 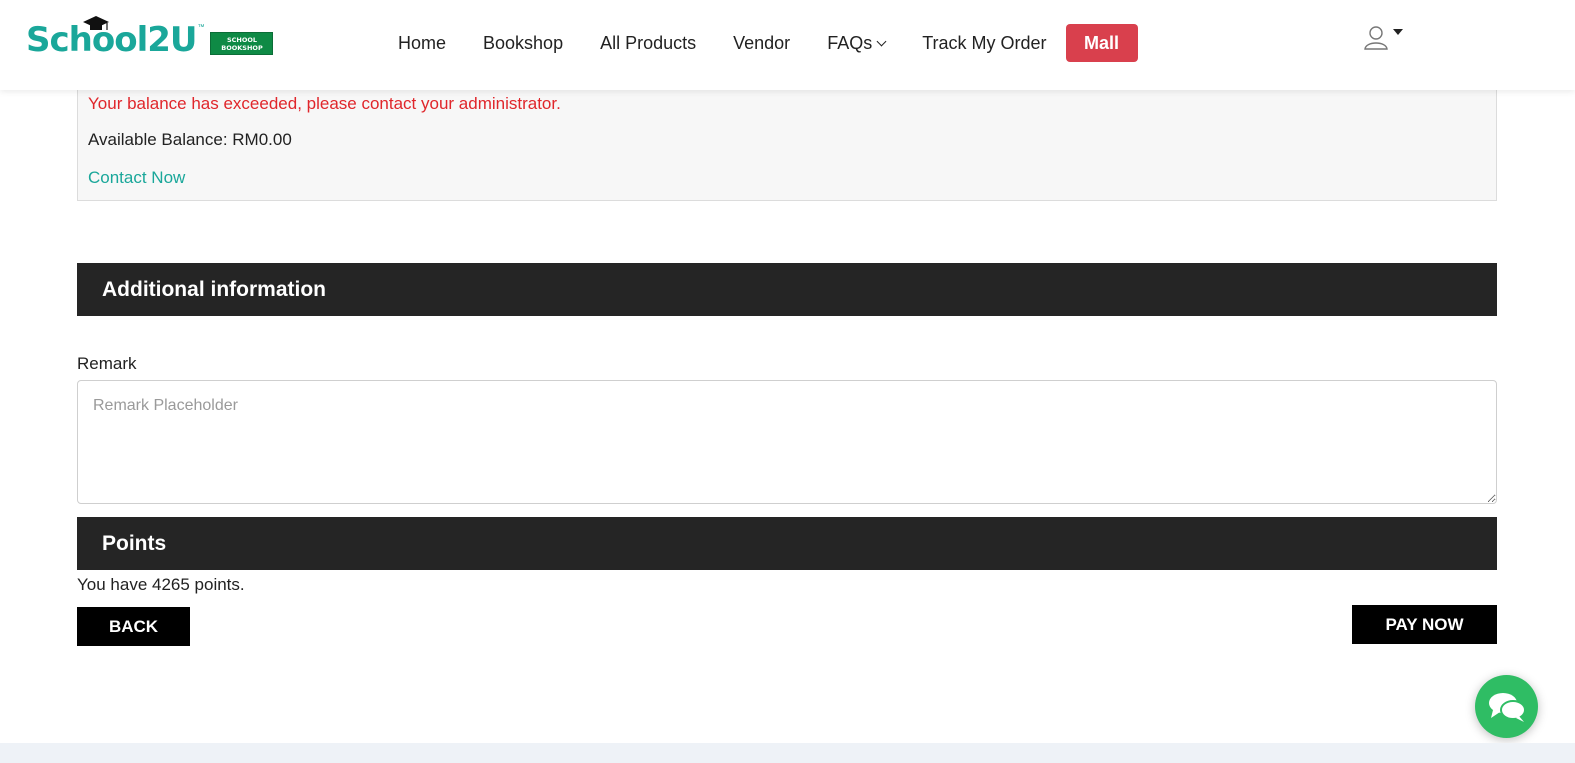 I want to click on back-button: BACK, so click(x=133, y=626).